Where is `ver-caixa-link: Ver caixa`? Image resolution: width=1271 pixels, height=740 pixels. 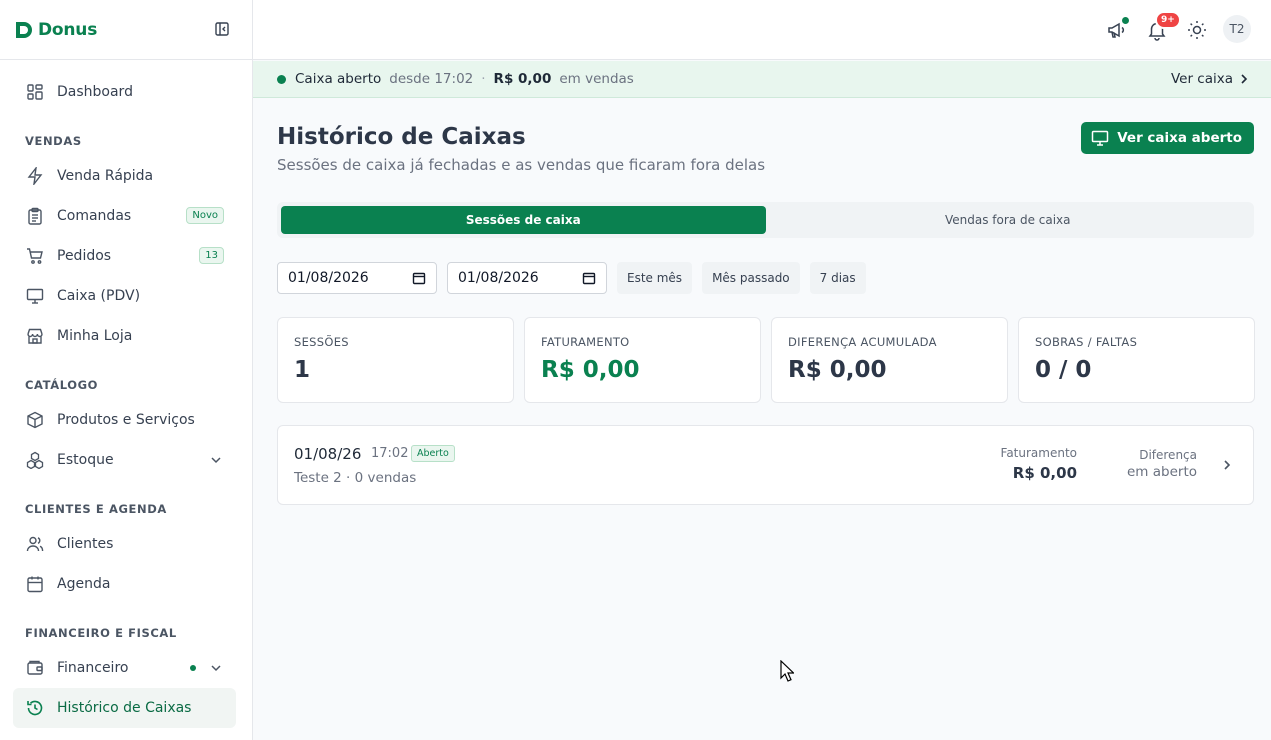 ver-caixa-link: Ver caixa is located at coordinates (1210, 79).